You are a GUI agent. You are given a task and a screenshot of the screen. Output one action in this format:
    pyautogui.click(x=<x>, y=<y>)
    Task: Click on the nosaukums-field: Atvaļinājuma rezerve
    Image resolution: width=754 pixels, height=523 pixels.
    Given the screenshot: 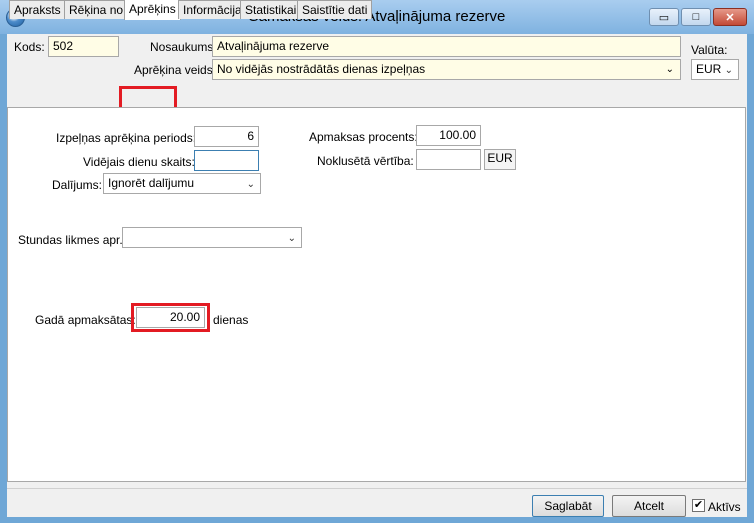 What is the action you would take?
    pyautogui.click(x=446, y=46)
    